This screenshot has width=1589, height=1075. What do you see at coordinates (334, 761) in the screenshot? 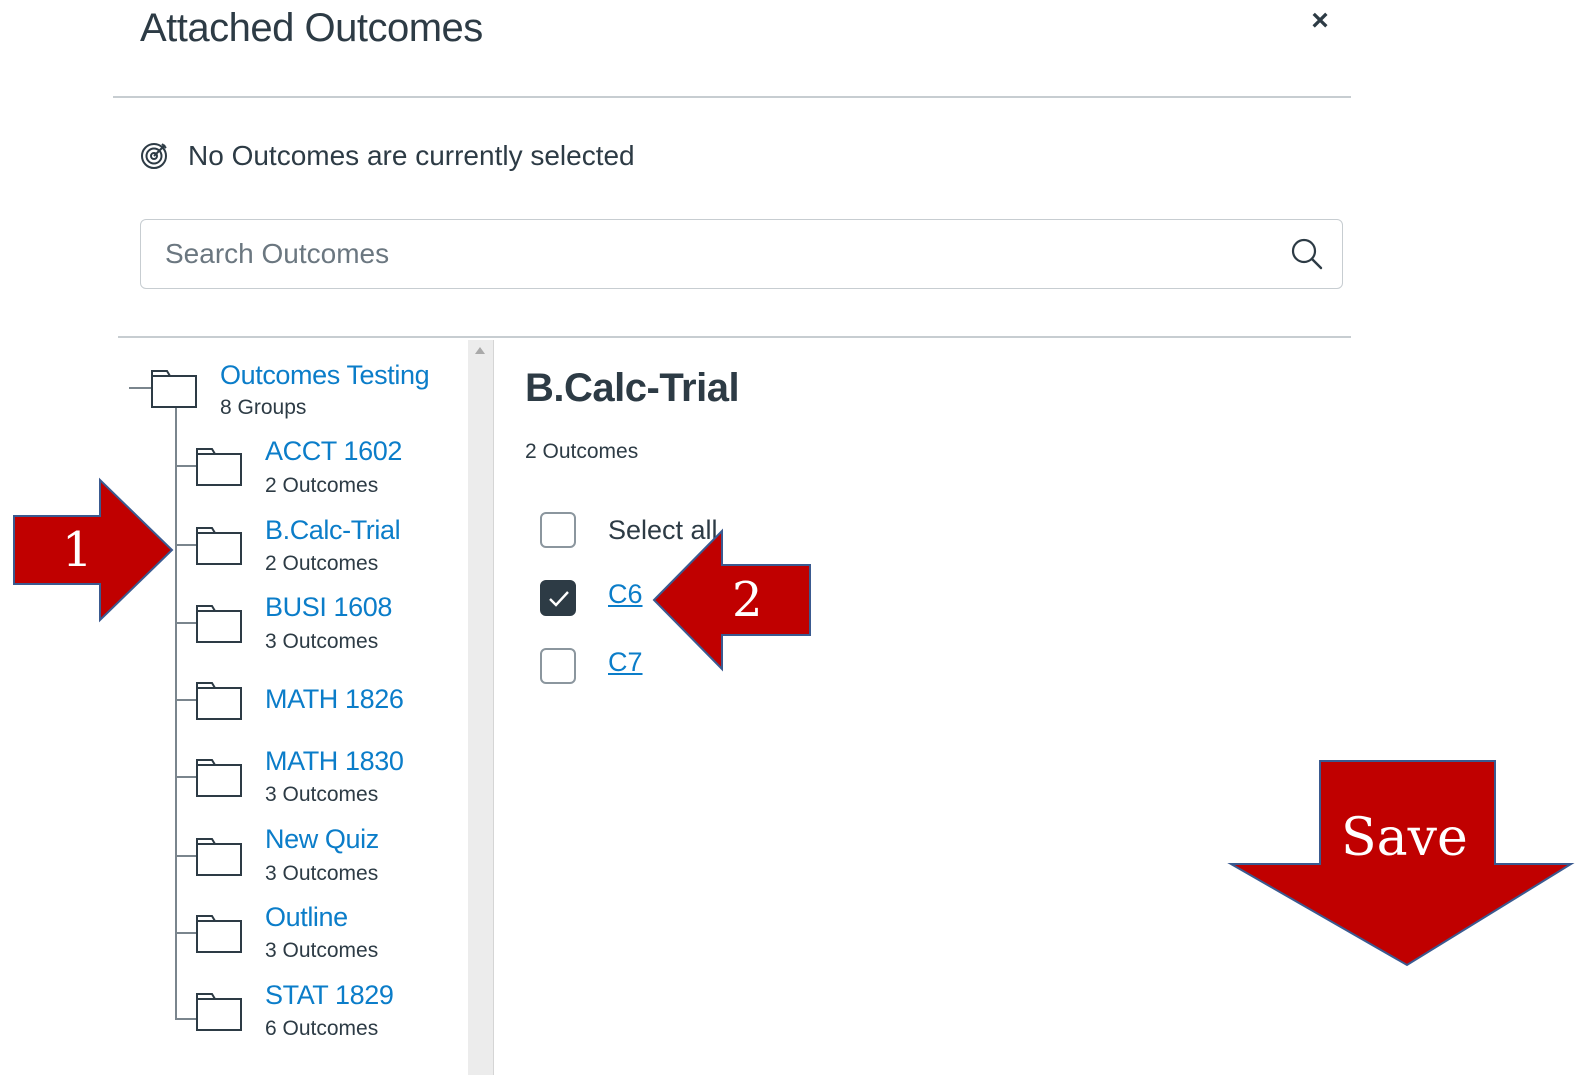
I see `tree-item-label: MATH 1830` at bounding box center [334, 761].